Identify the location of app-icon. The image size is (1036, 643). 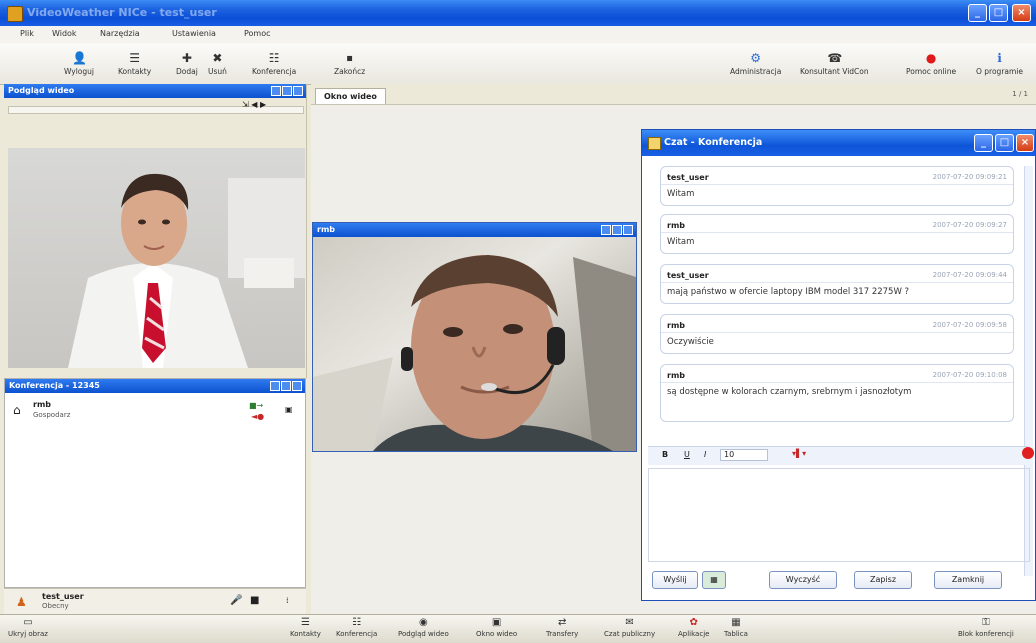
(15, 14).